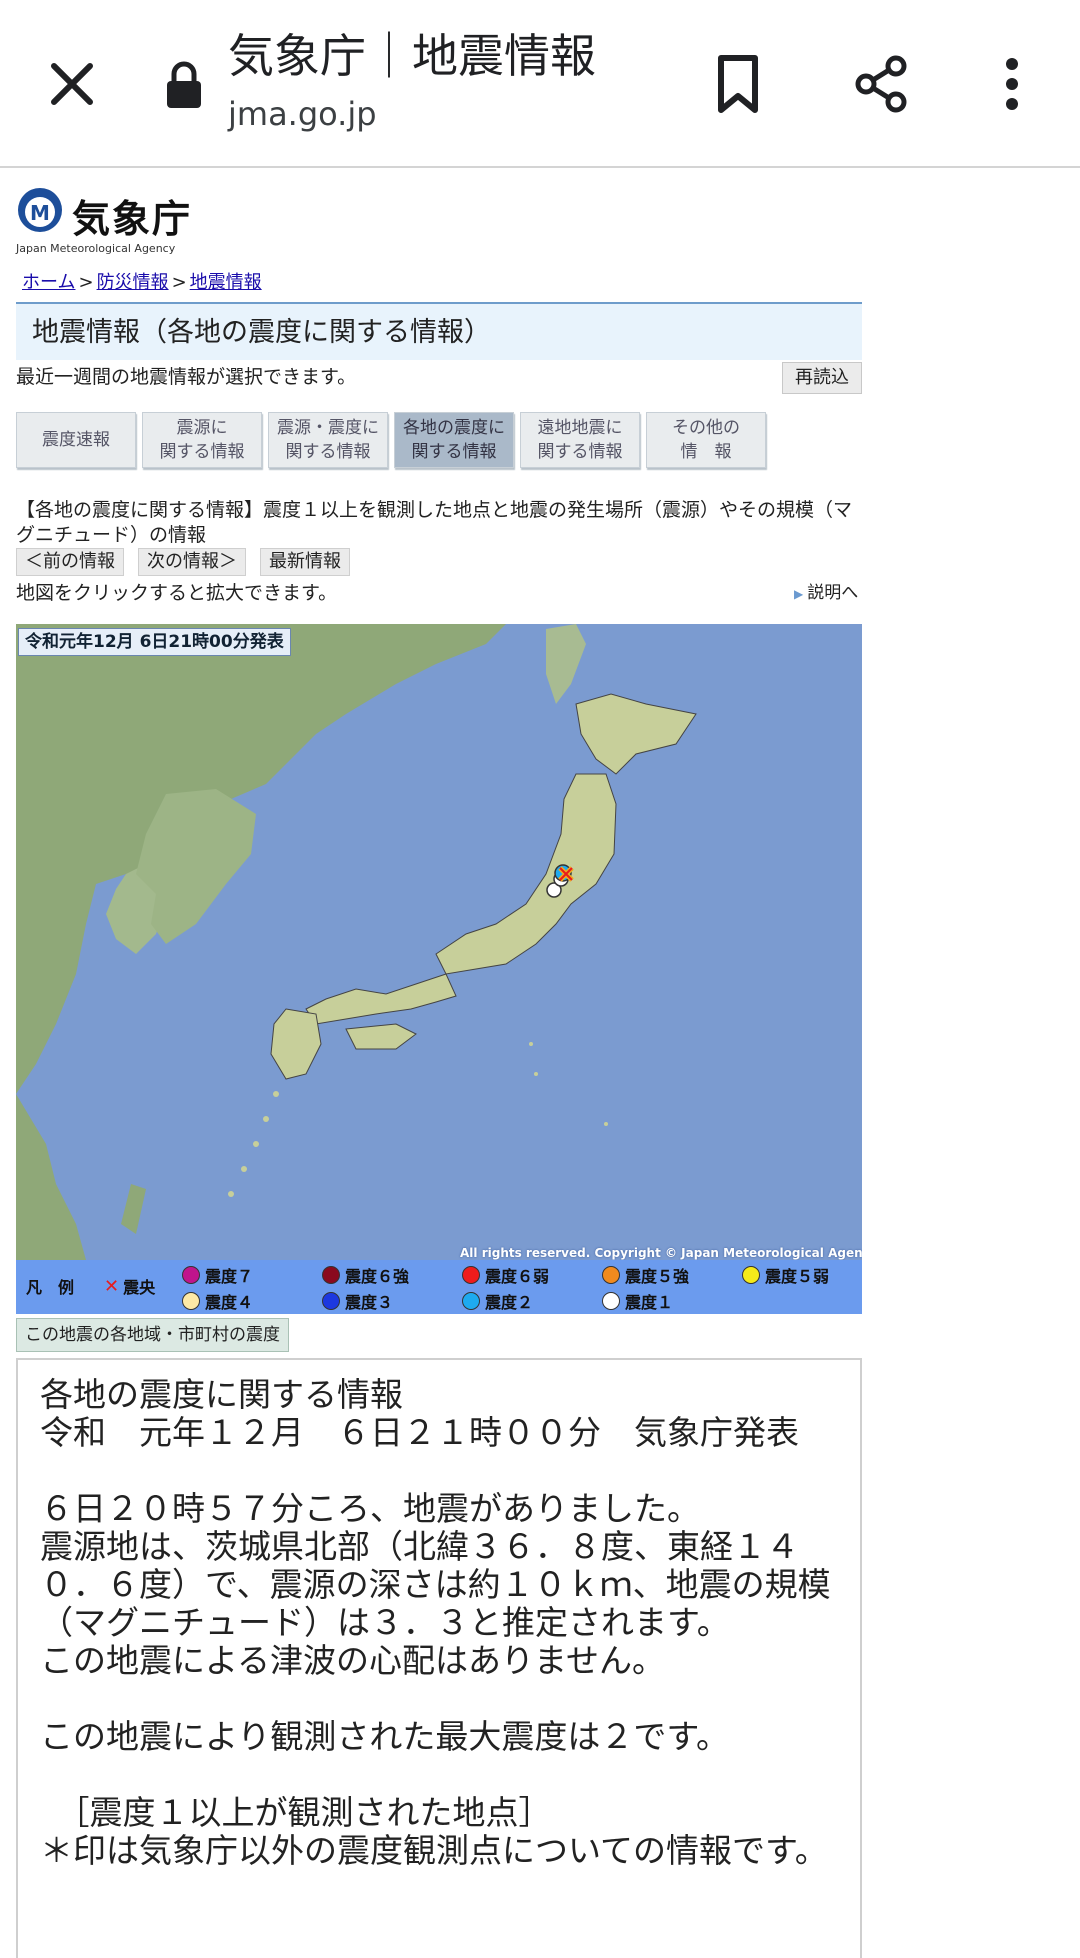 The image size is (1080, 1958). I want to click on browser-toolbar: 気象庁｜地震情報 jma.go.jp, so click(540, 84).